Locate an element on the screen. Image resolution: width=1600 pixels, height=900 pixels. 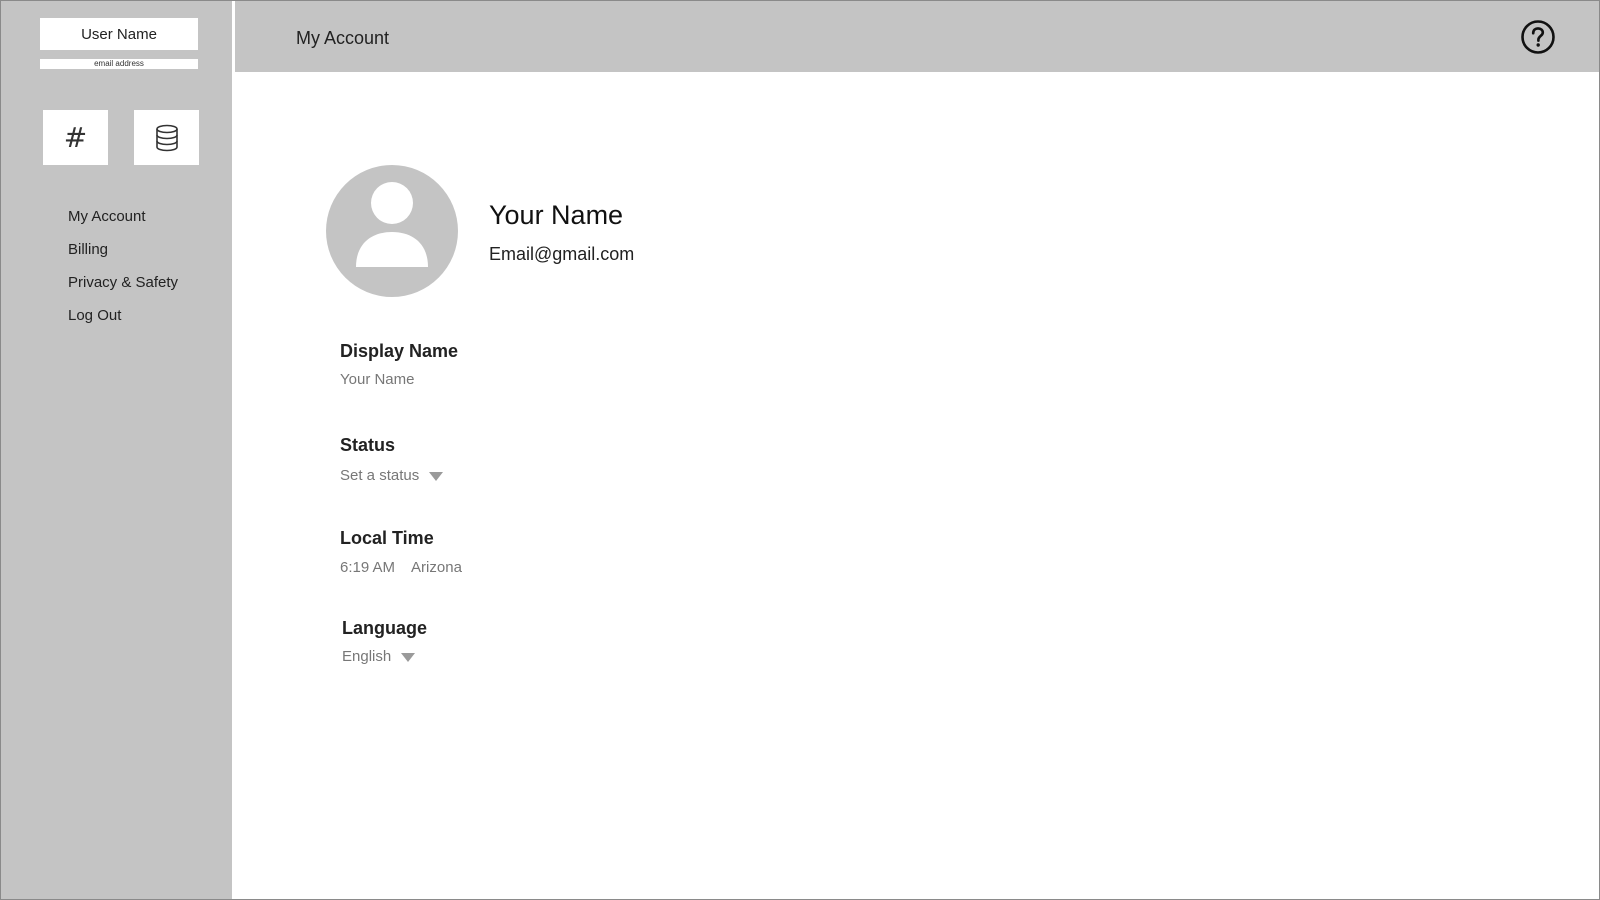
profile-email: Email@gmail.com is located at coordinates (562, 254).